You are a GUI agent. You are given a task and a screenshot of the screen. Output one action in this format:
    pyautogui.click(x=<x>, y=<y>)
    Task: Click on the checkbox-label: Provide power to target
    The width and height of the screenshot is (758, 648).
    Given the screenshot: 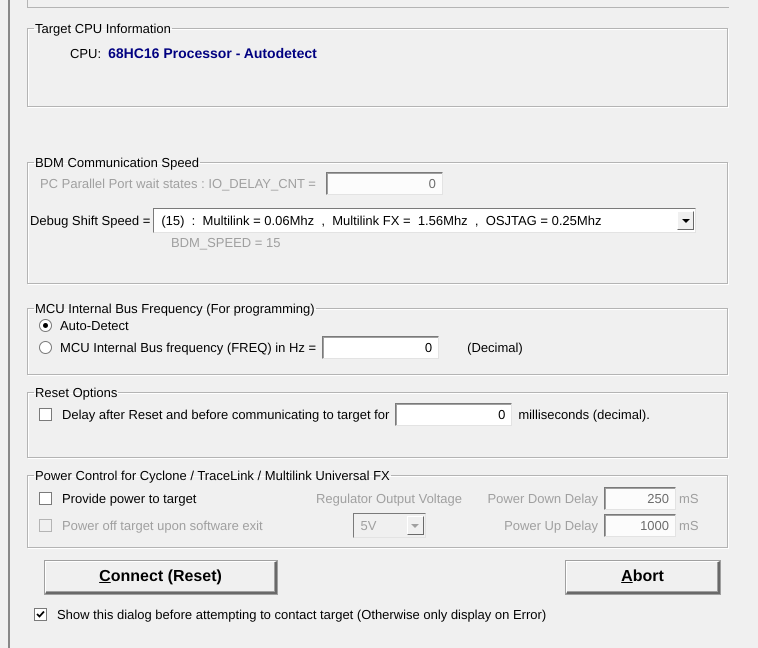 What is the action you would take?
    pyautogui.click(x=129, y=498)
    